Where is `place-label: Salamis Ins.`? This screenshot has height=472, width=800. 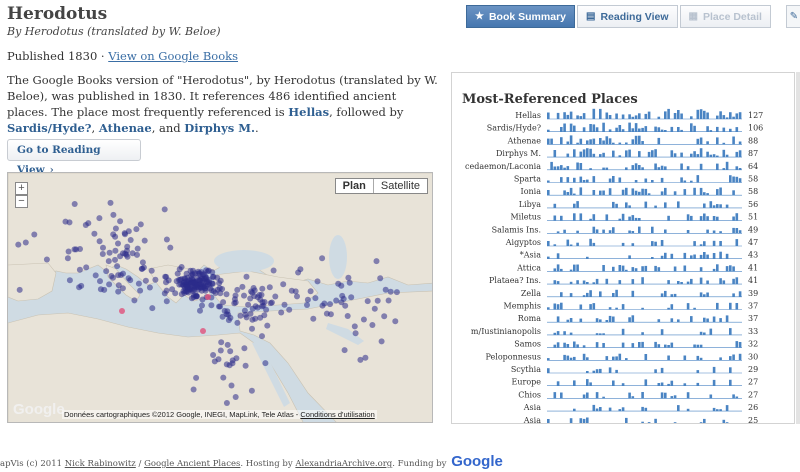 place-label: Salamis Ins. is located at coordinates (516, 229).